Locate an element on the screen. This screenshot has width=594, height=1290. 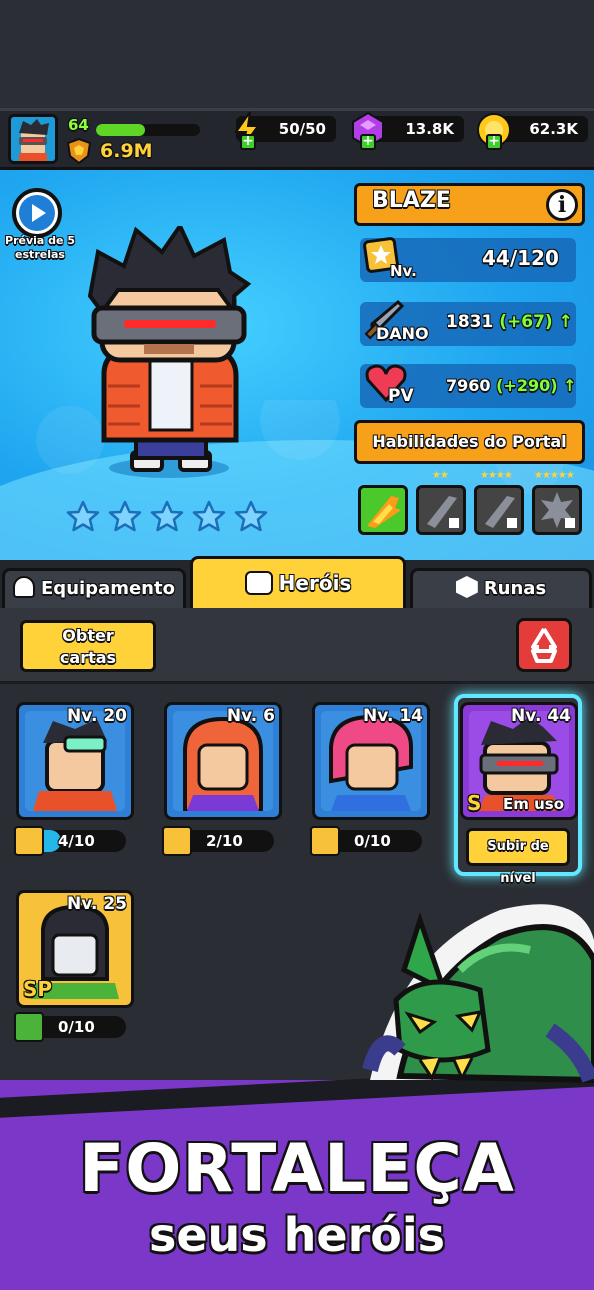
damage-bonus: (+67) is located at coordinates (526, 322).